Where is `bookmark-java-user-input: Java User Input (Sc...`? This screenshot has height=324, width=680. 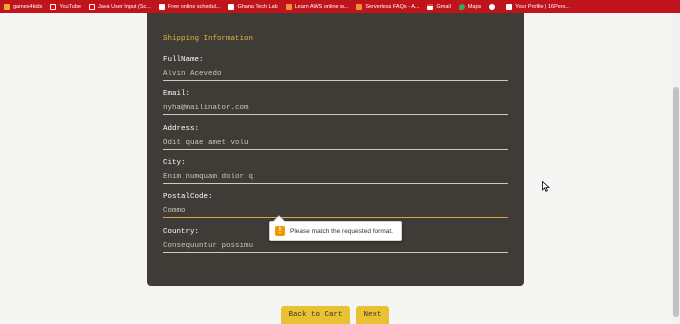 bookmark-java-user-input: Java User Input (Sc... is located at coordinates (119, 6).